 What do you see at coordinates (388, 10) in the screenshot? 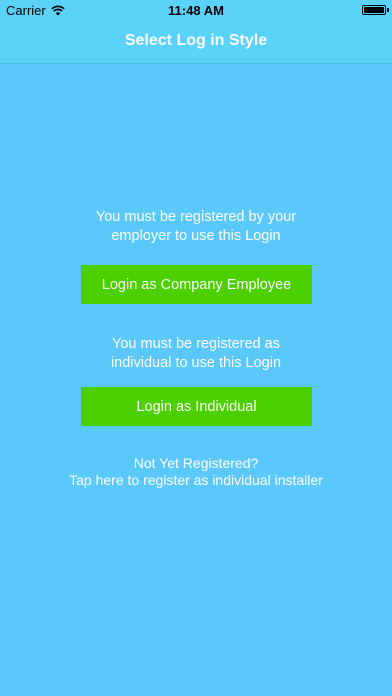
I see `battery-tip` at bounding box center [388, 10].